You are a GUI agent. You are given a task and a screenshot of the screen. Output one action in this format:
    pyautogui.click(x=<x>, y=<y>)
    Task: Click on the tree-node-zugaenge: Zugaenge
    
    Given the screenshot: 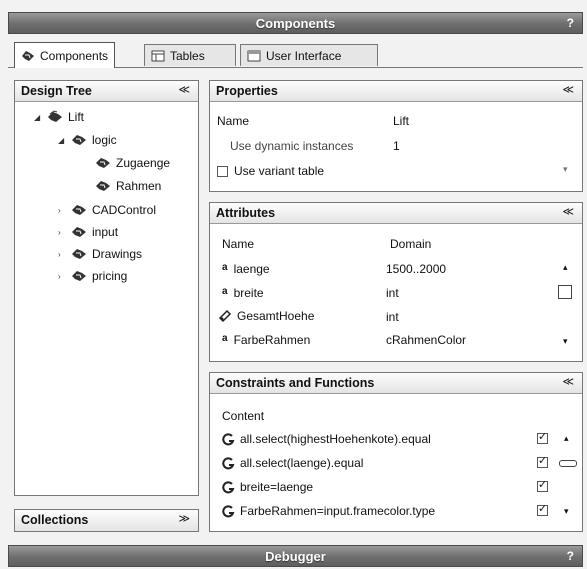 What is the action you would take?
    pyautogui.click(x=132, y=163)
    